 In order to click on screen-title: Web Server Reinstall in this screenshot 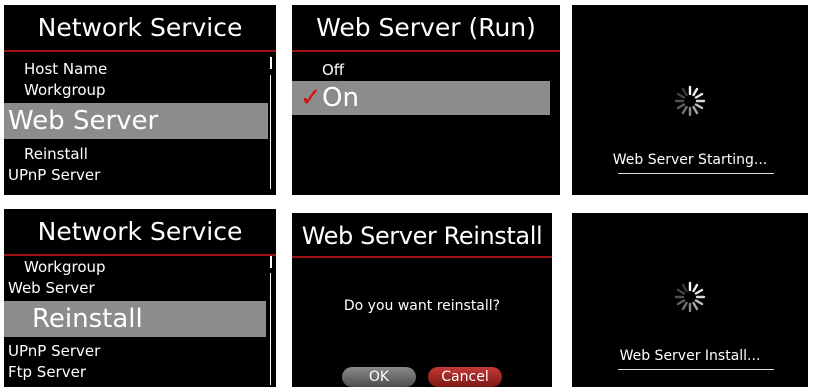, I will do `click(422, 236)`.